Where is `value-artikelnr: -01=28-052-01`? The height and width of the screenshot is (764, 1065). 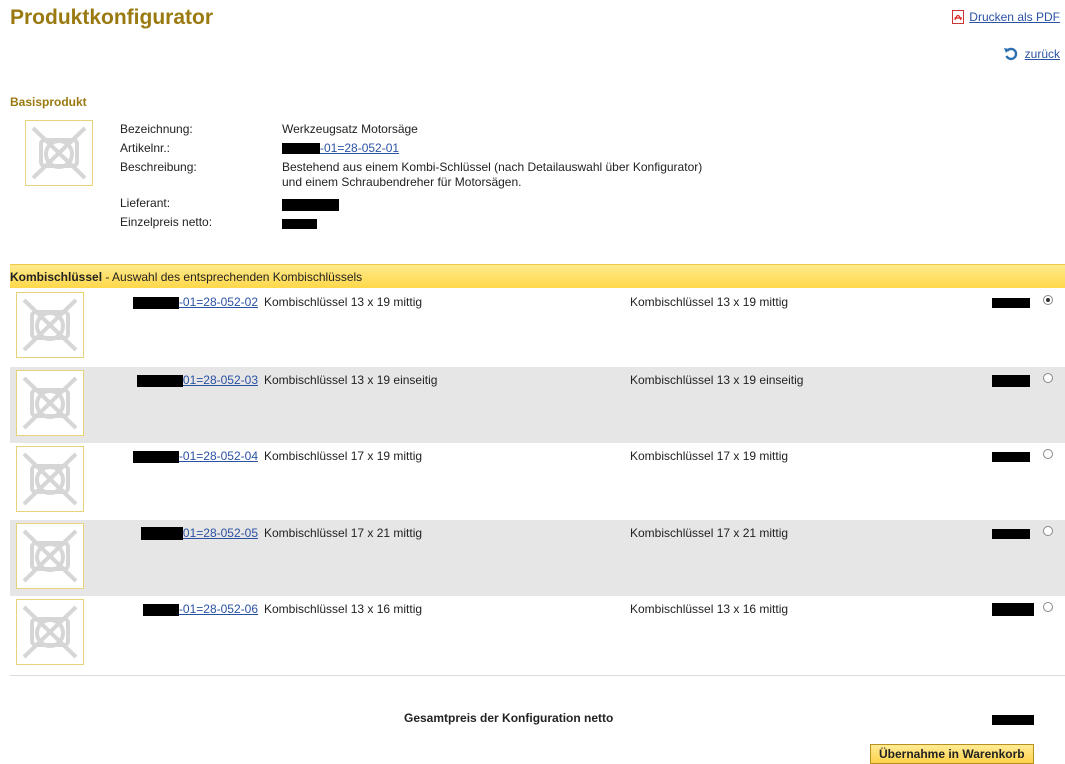 value-artikelnr: -01=28-052-01 is located at coordinates (340, 148).